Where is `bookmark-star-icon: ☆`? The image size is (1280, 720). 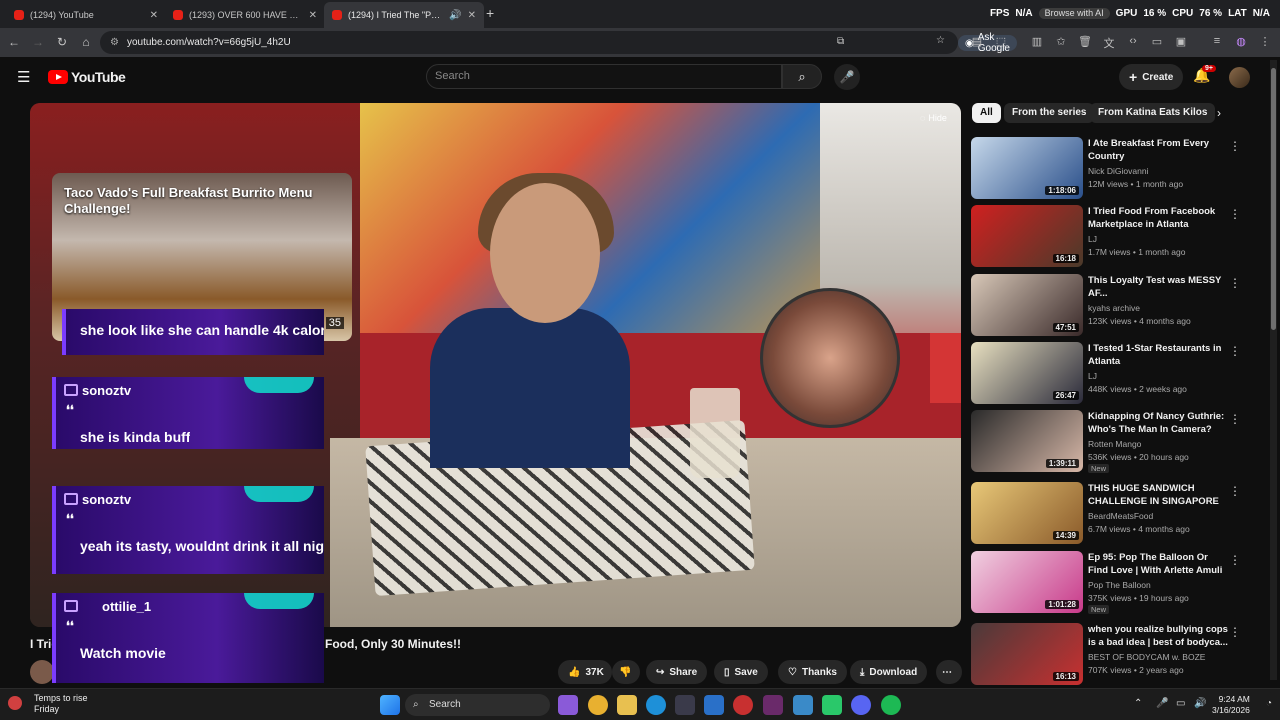 bookmark-star-icon: ☆ is located at coordinates (940, 40).